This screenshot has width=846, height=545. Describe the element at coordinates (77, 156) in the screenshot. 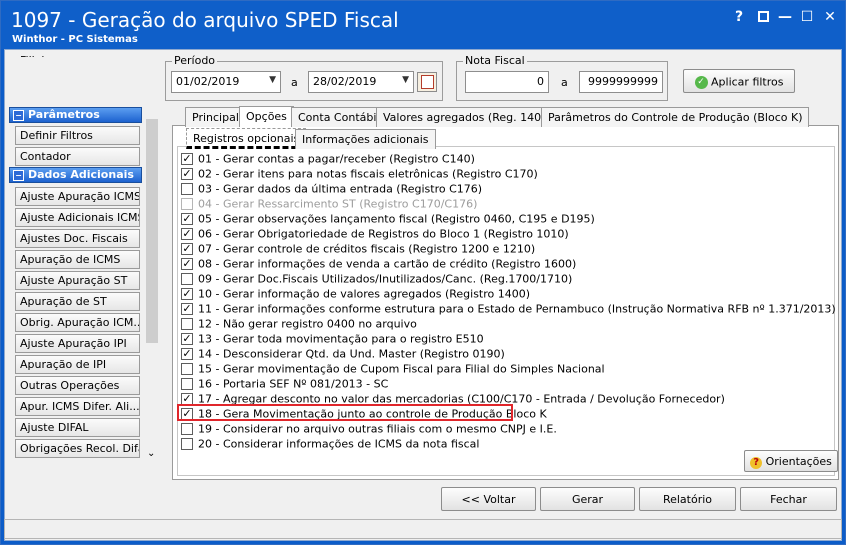

I see `sidebar-item-contador: Contador` at that location.